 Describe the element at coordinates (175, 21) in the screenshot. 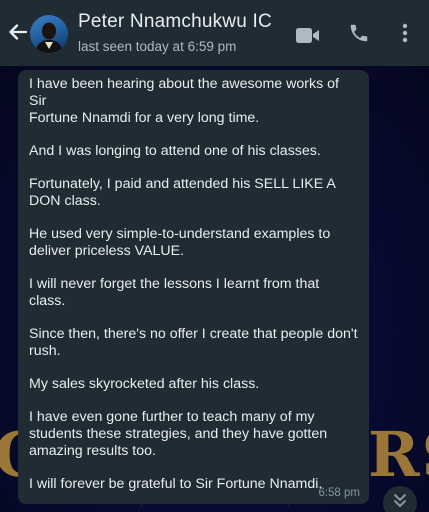

I see `contact-name: Peter Nnamchukwu IC` at that location.